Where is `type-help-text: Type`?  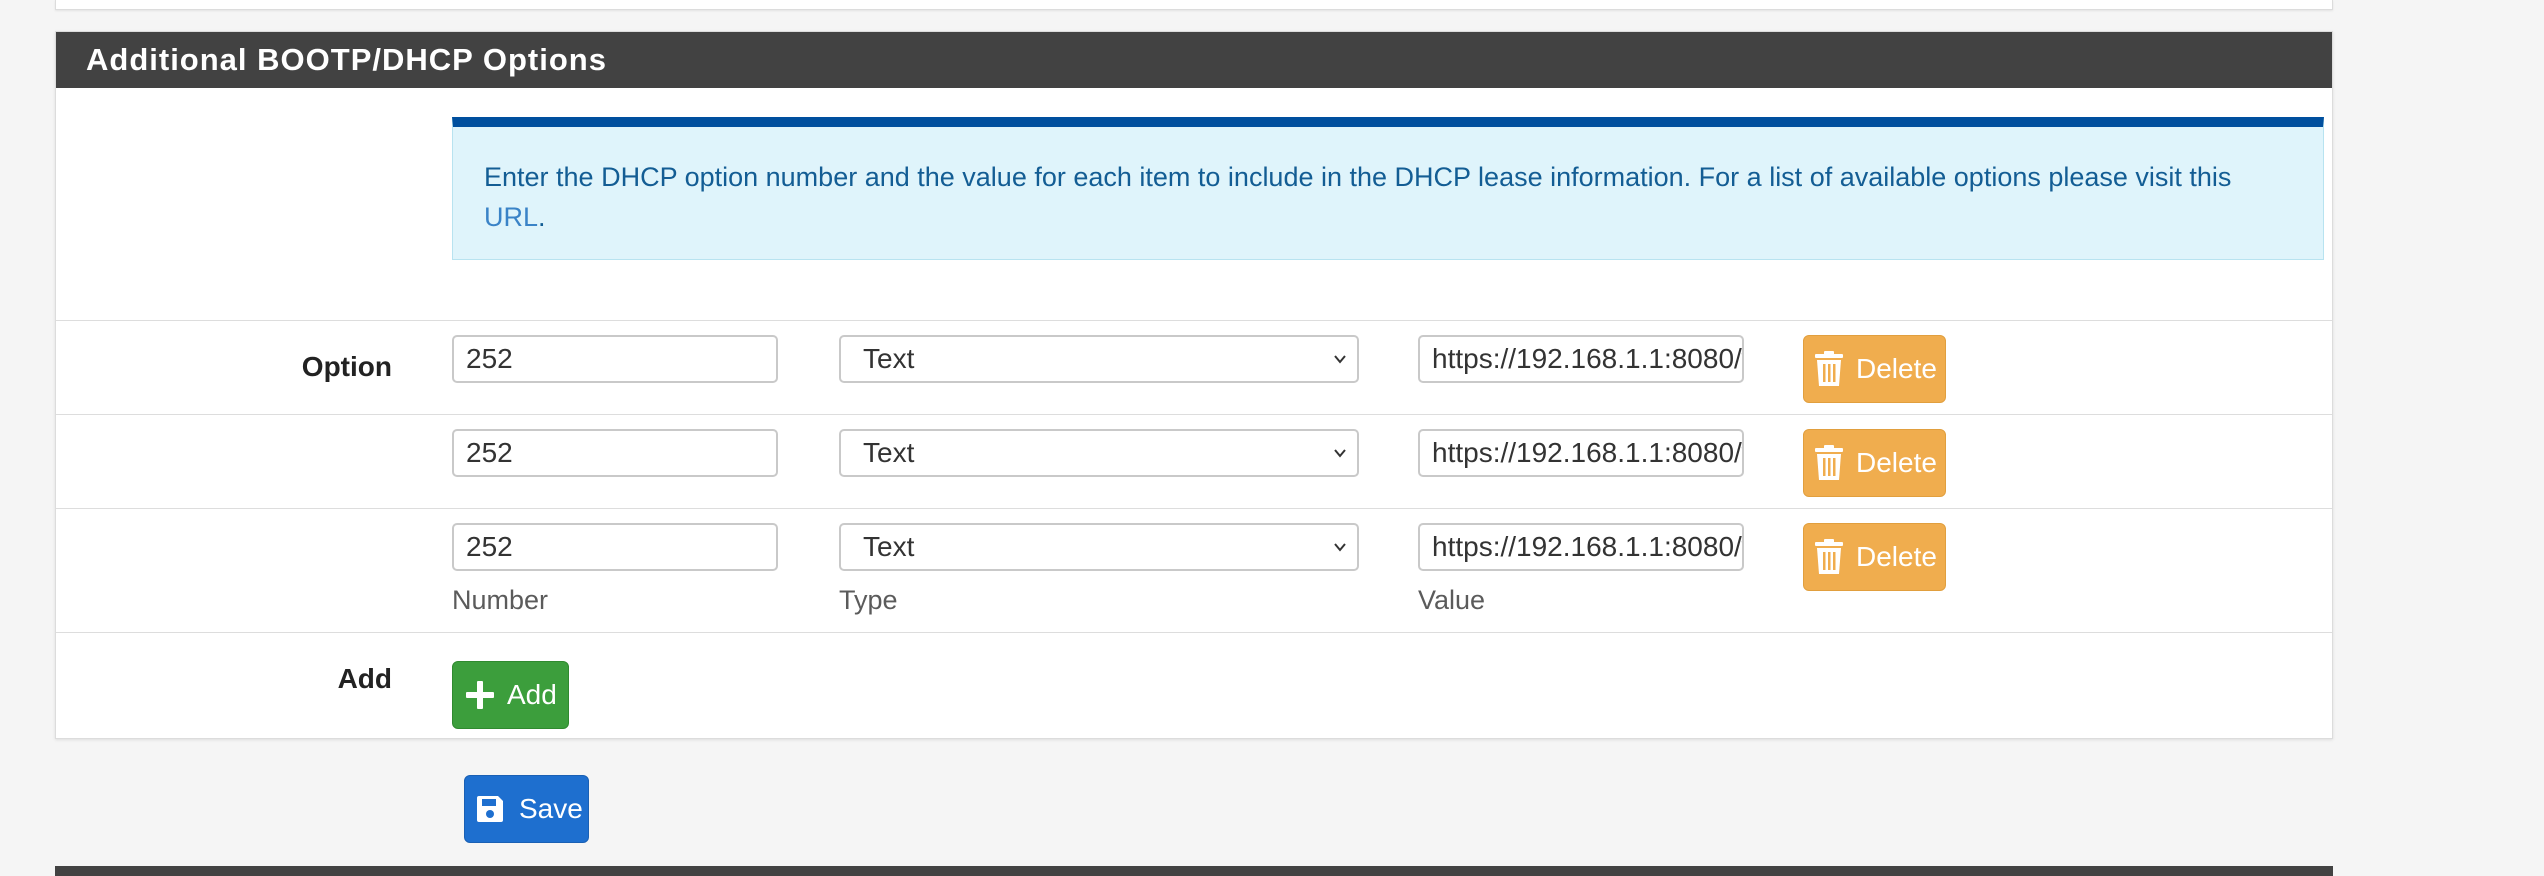
type-help-text: Type is located at coordinates (868, 600).